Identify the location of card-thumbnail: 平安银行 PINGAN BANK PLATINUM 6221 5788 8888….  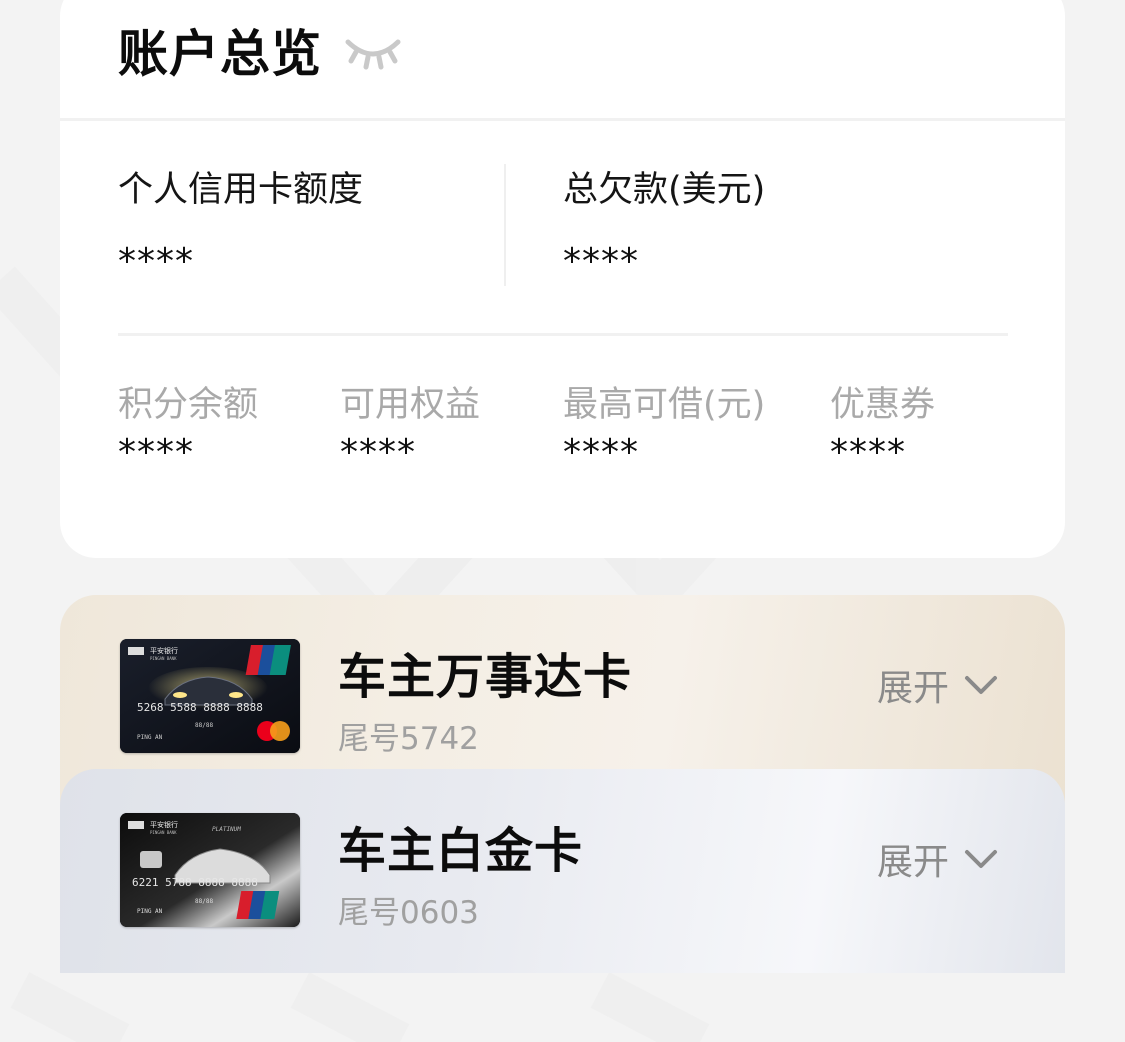
(210, 870).